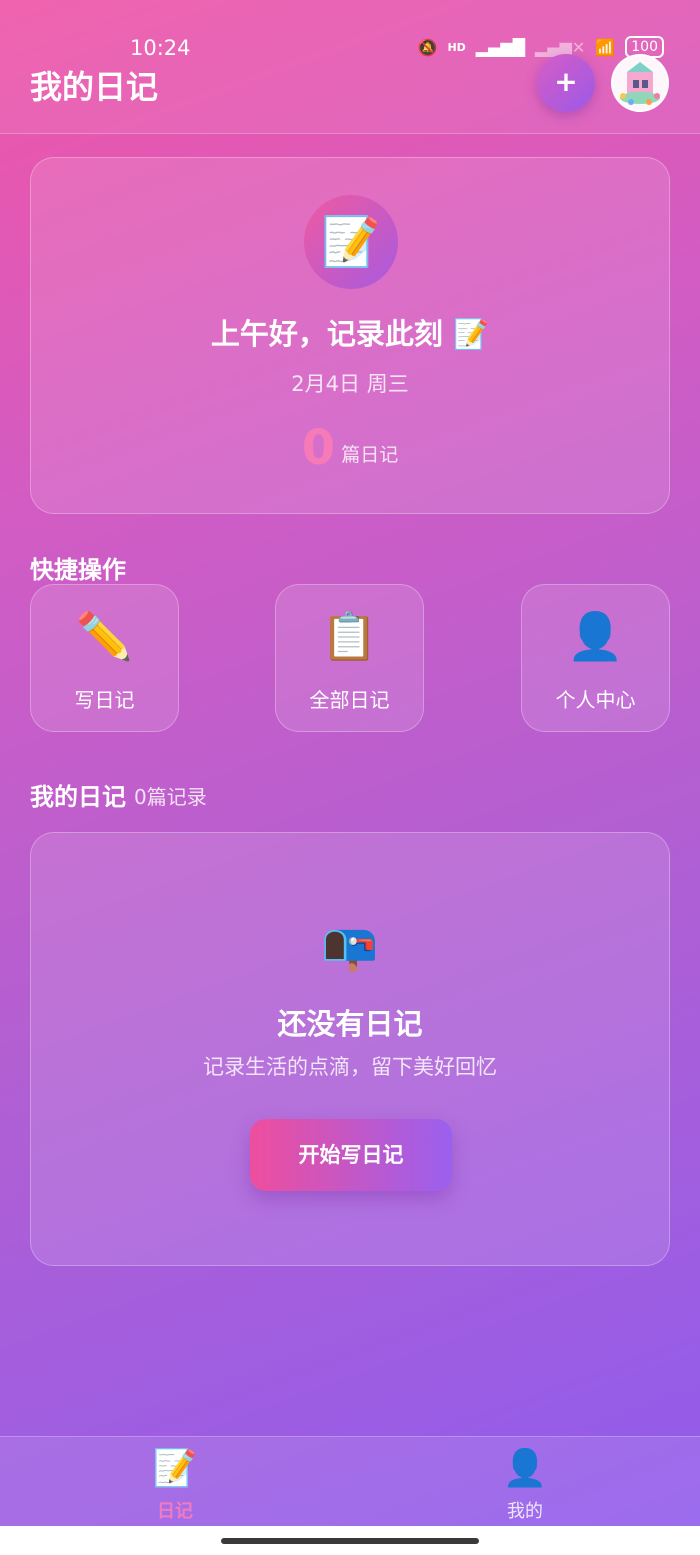 The height and width of the screenshot is (1555, 700). What do you see at coordinates (427, 47) in the screenshot?
I see `mute-icon: 🔕` at bounding box center [427, 47].